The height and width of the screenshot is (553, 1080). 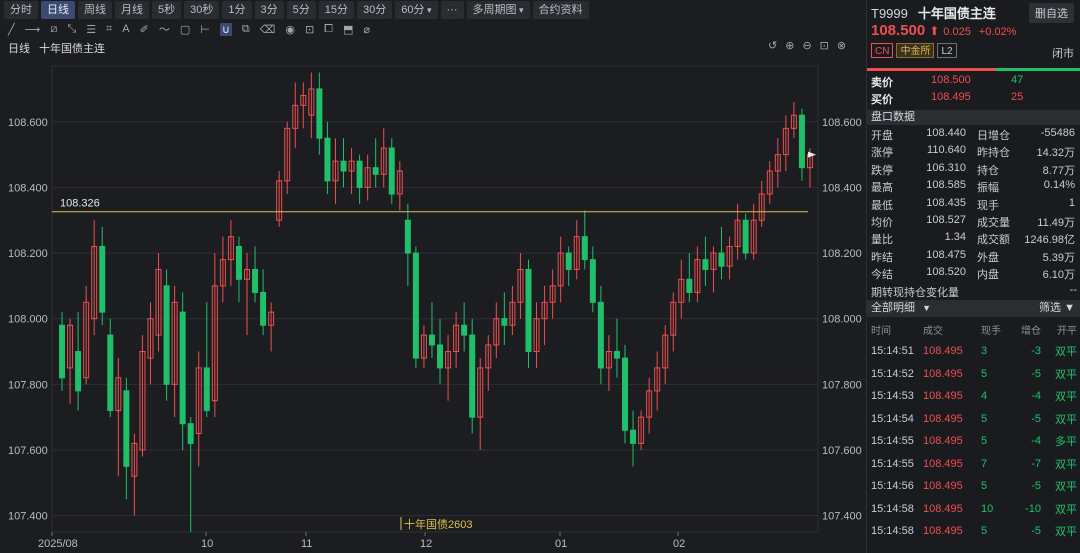 What do you see at coordinates (679, 544) in the screenshot?
I see `x-tick-label: 02` at bounding box center [679, 544].